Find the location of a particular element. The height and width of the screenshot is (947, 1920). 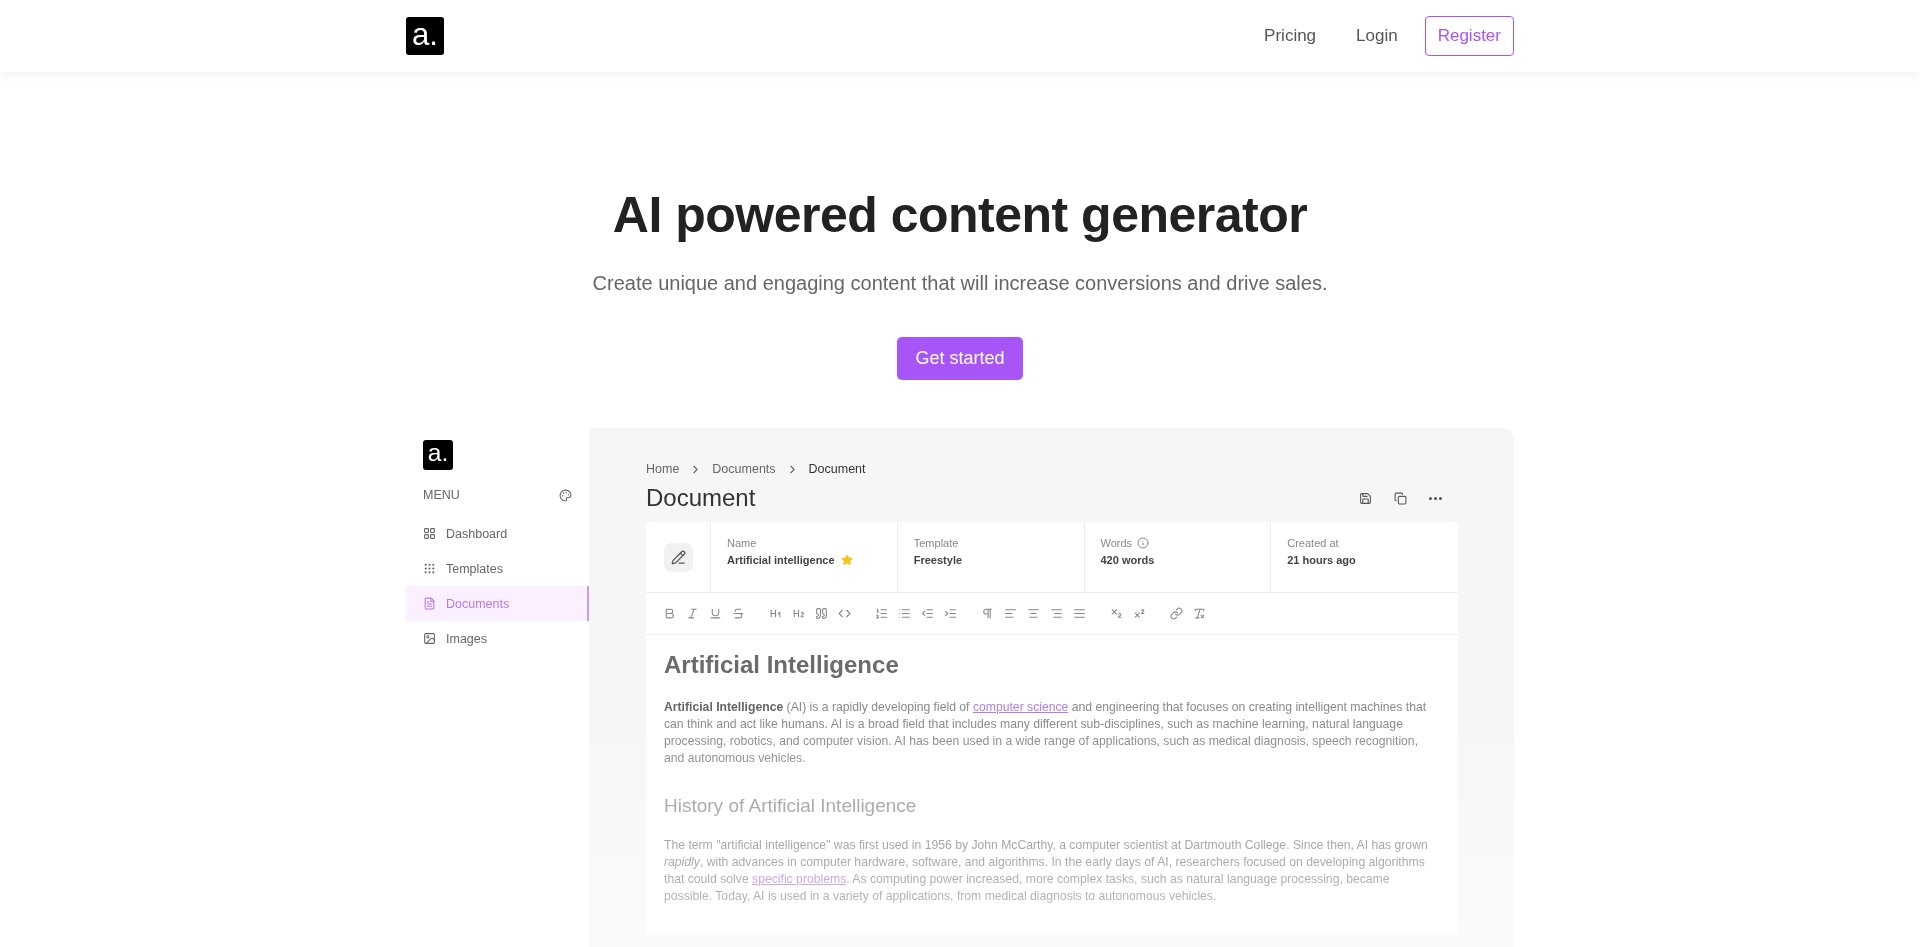

star-icon is located at coordinates (846, 560).